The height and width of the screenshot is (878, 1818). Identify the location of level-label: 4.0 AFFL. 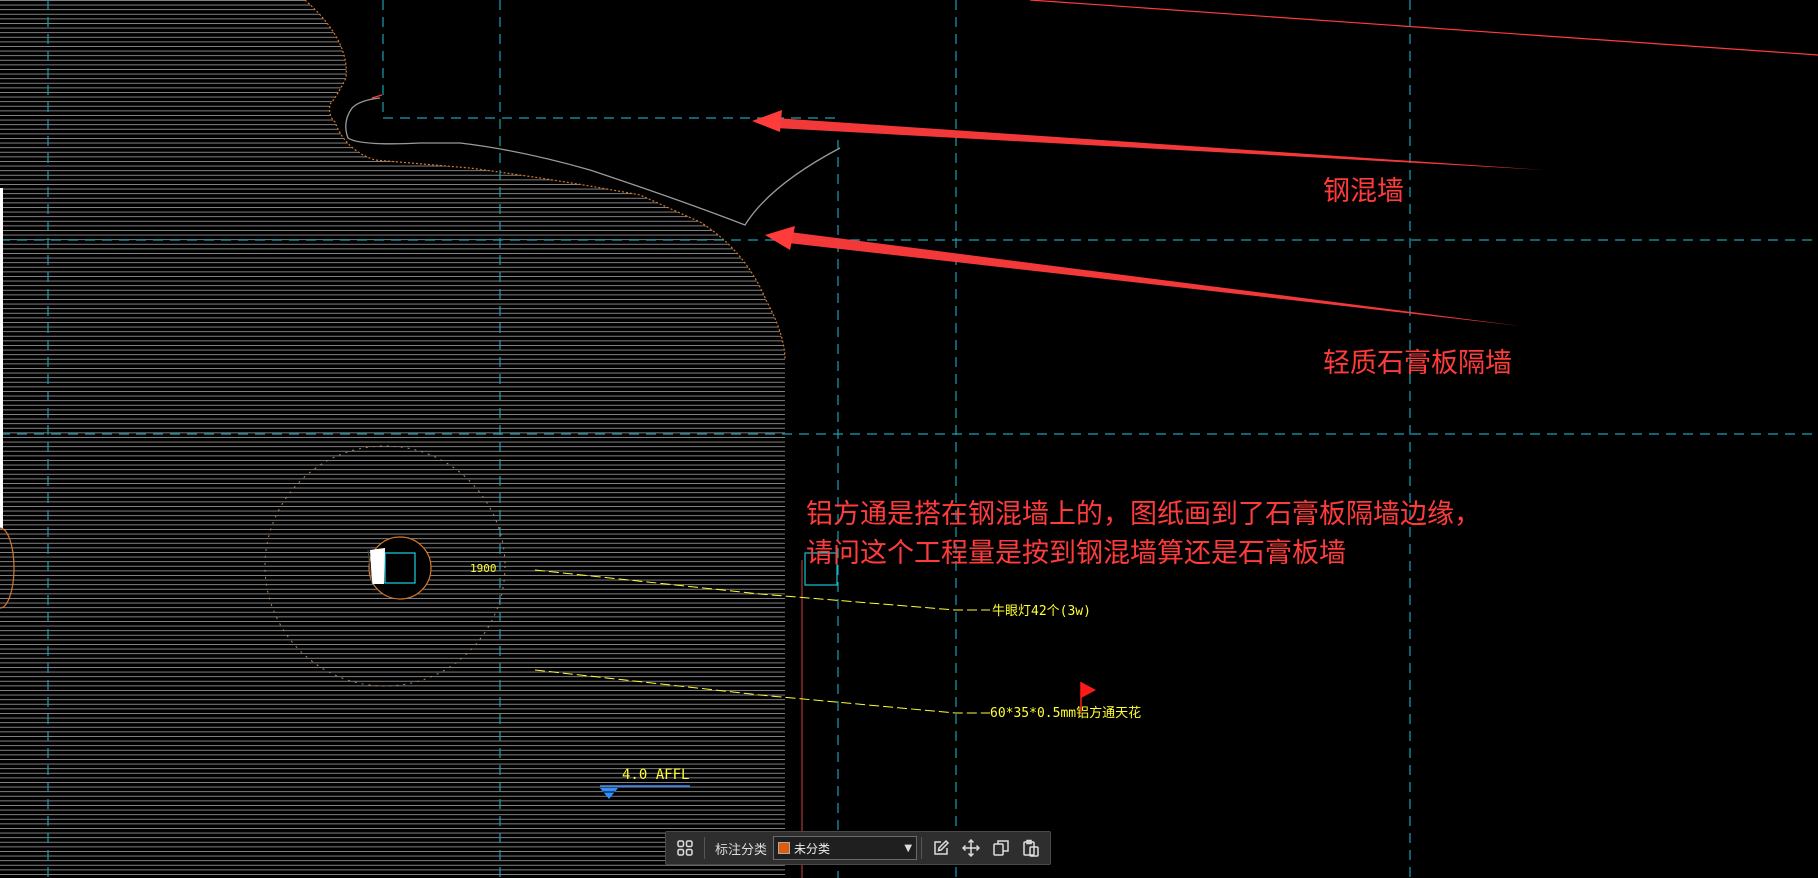
(655, 775).